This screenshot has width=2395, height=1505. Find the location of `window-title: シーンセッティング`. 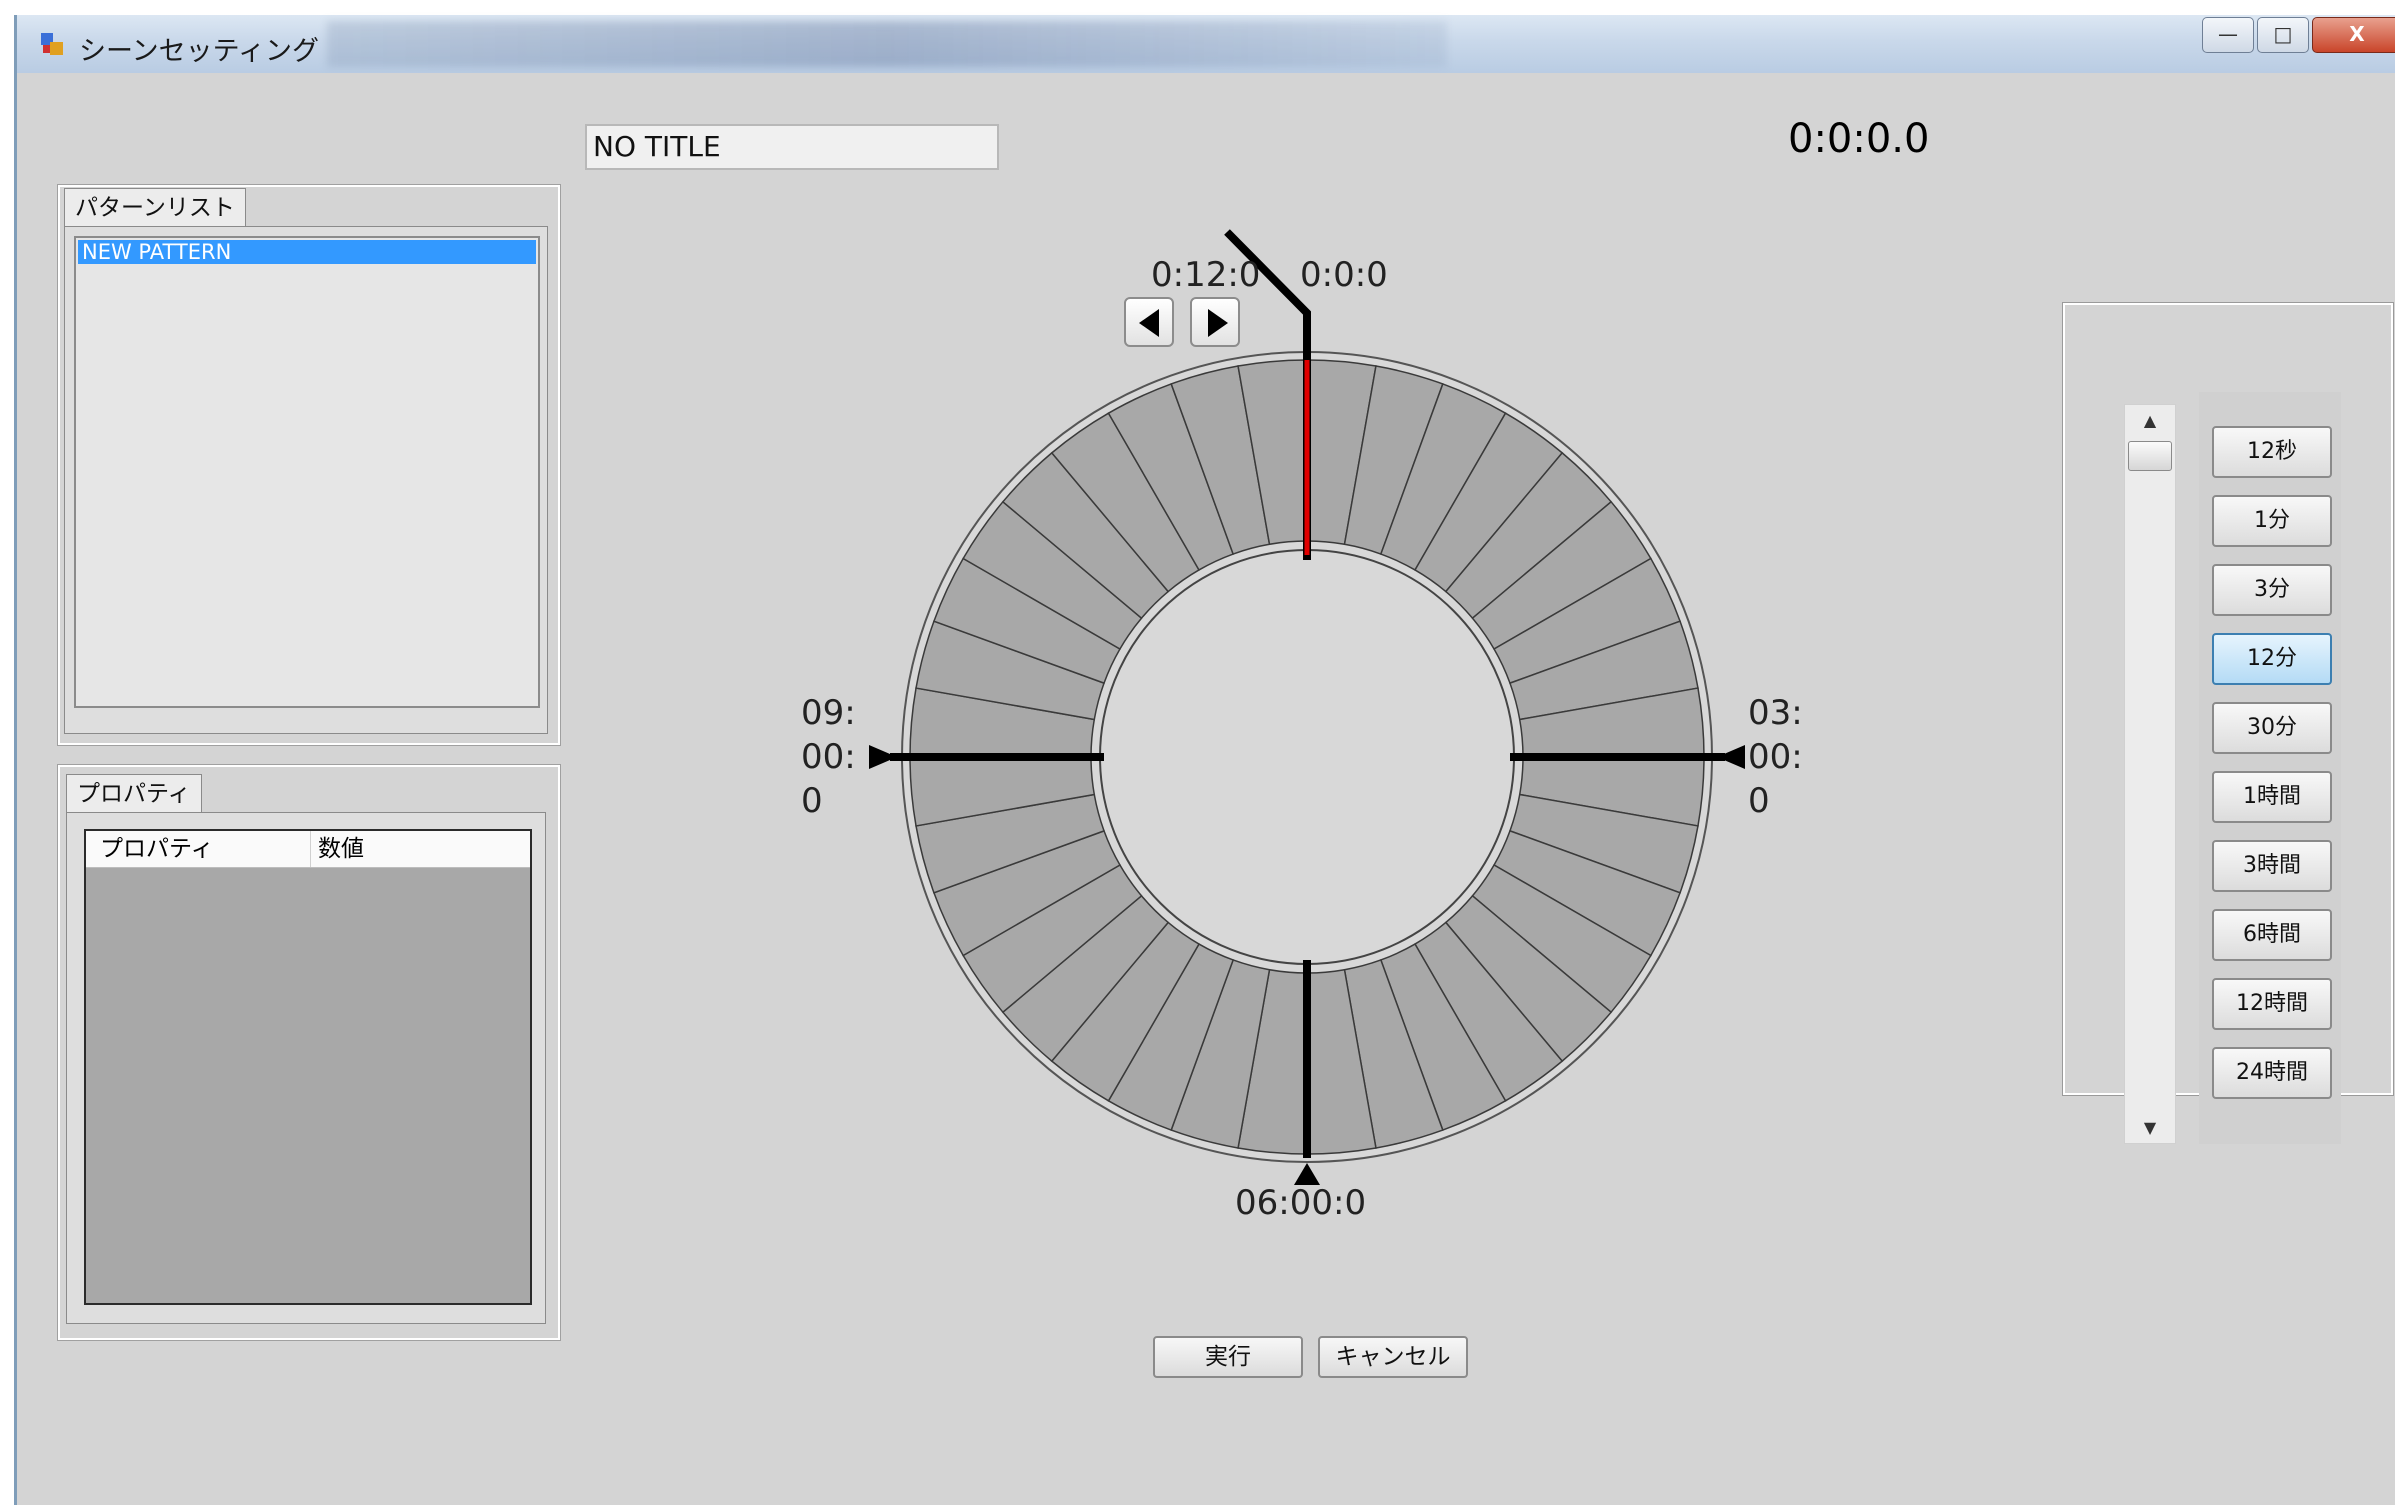

window-title: シーンセッティング is located at coordinates (199, 51).